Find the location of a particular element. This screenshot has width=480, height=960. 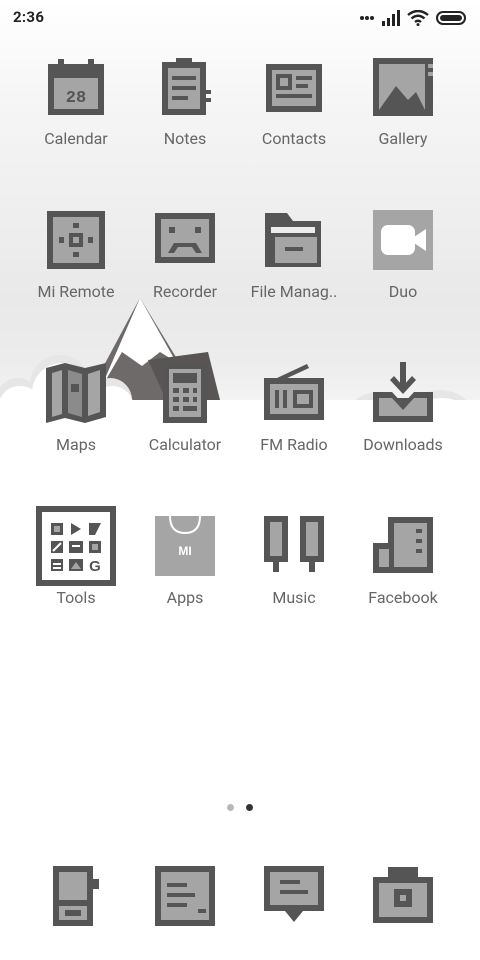

dock-phone is located at coordinates (76, 896).